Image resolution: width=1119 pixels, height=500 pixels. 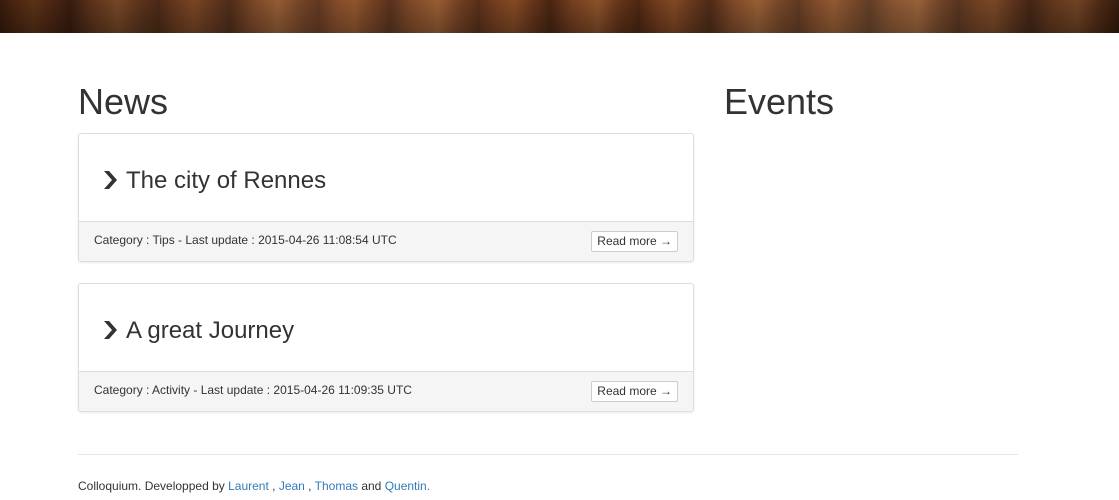 What do you see at coordinates (407, 486) in the screenshot?
I see `author-link-quentin: Quentin.` at bounding box center [407, 486].